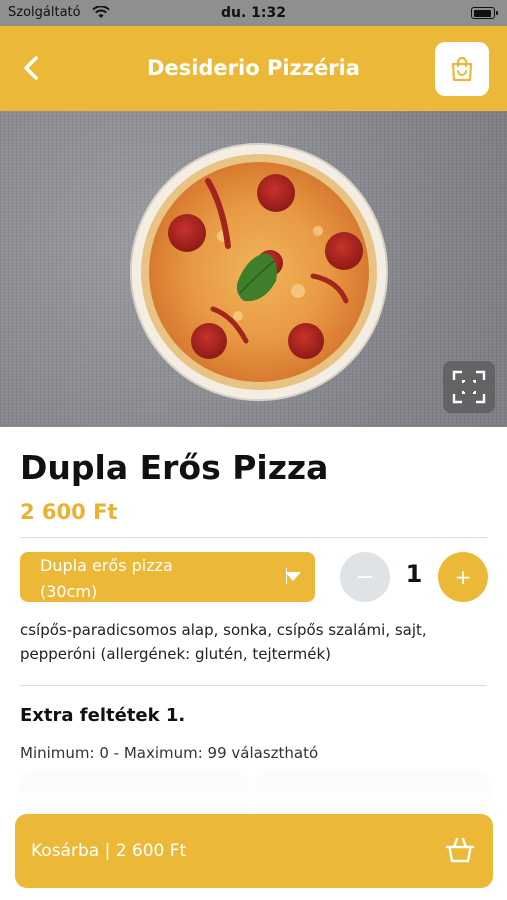 This screenshot has width=507, height=900. Describe the element at coordinates (174, 467) in the screenshot. I see `product-name: Dupla Erős Pizza` at that location.